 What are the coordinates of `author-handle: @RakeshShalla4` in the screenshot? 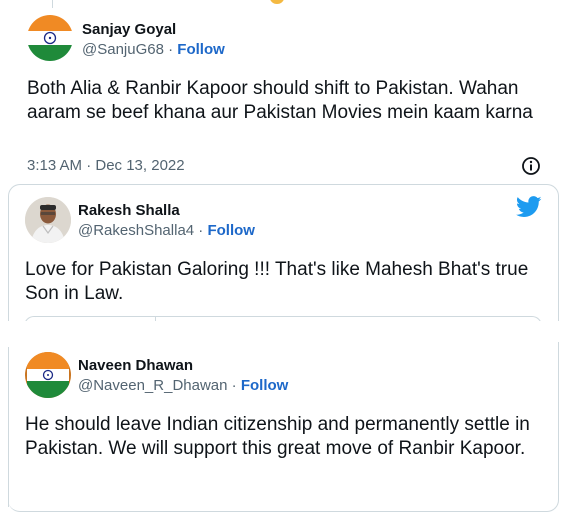 It's located at (136, 230).